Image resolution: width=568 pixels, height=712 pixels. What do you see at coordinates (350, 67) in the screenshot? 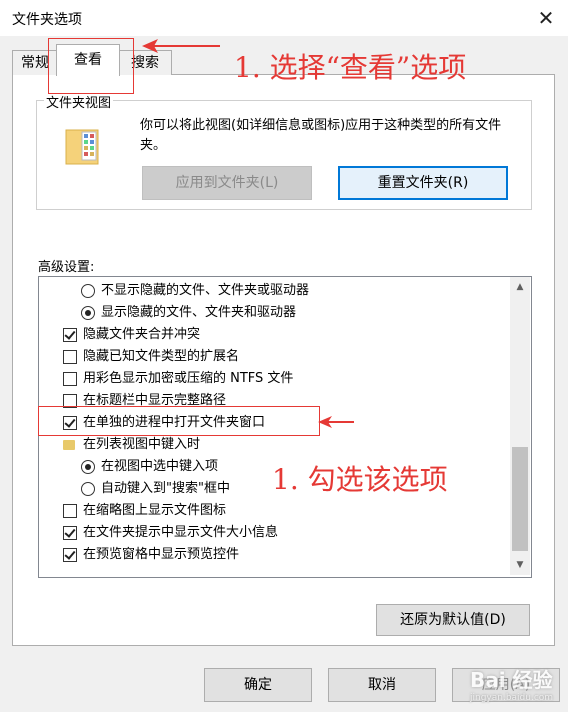
I see `annotation-step-select-view: 1. 选择“查看”选项` at bounding box center [350, 67].